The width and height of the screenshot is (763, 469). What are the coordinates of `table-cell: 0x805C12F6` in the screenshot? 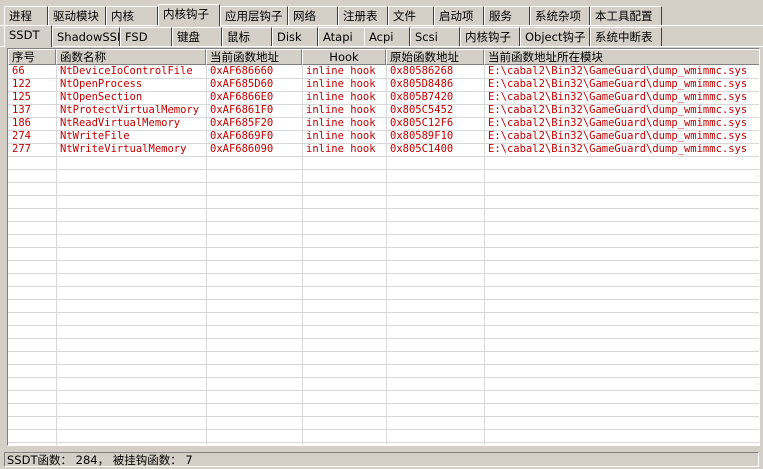 It's located at (422, 123).